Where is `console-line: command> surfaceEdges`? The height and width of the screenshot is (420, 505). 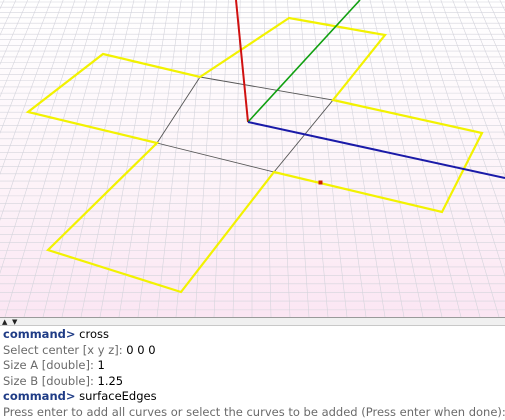 console-line: command> surfaceEdges is located at coordinates (252, 397).